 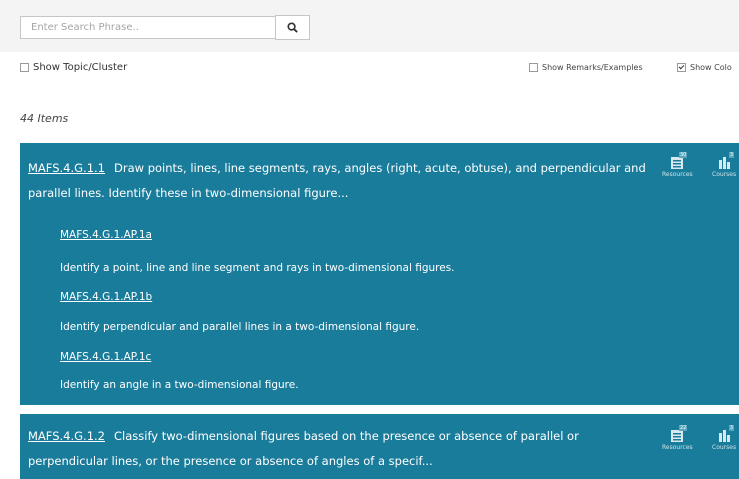 I want to click on show-topic-cluster-option: Show Topic/Cluster, so click(x=73, y=67).